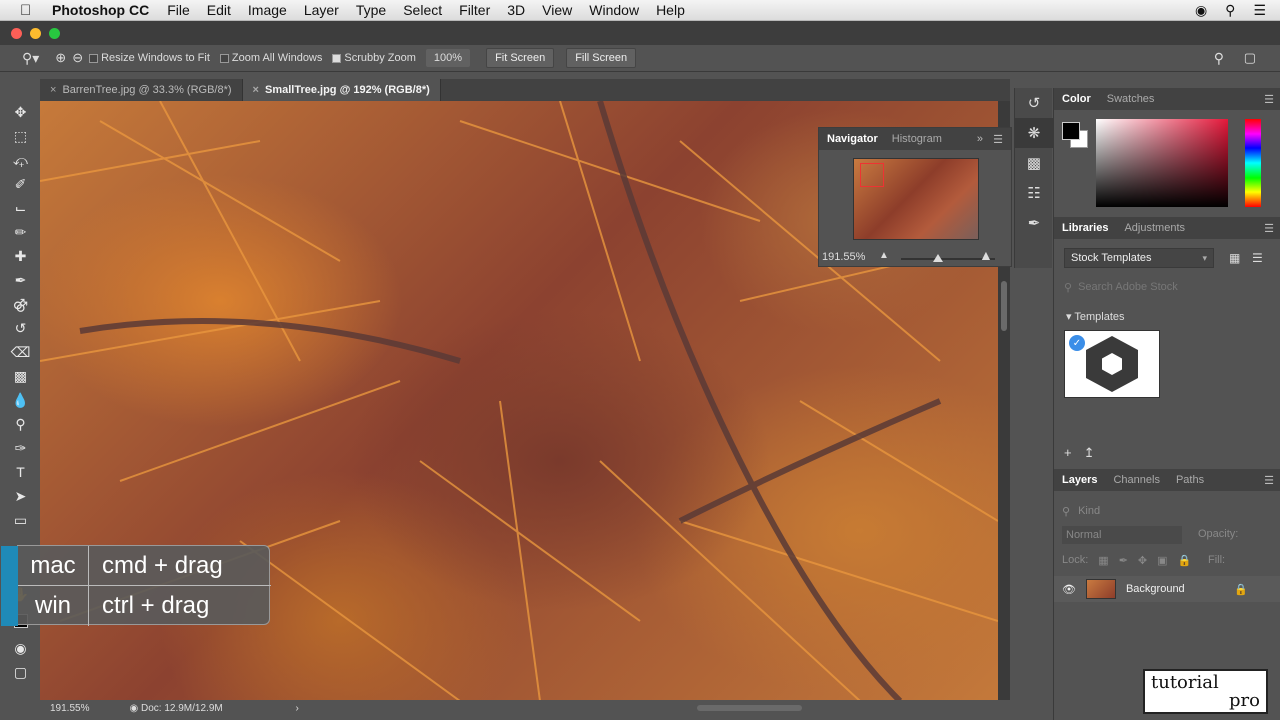  I want to click on move-tool-icon: ✥, so click(20, 112).